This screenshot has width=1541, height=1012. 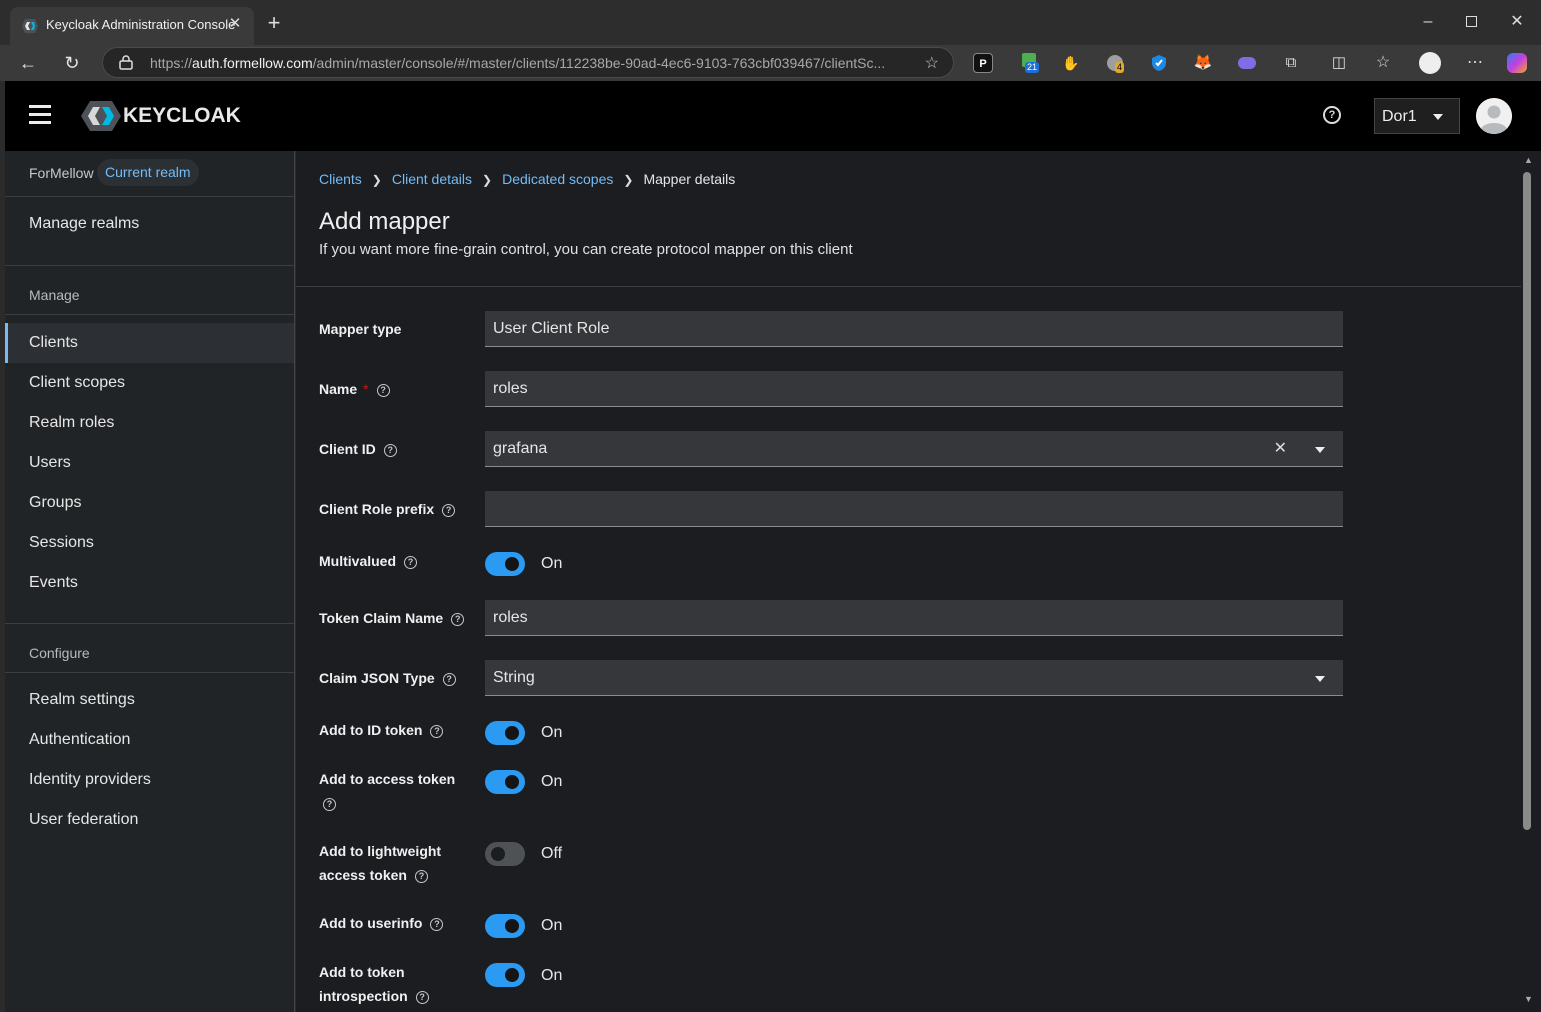 What do you see at coordinates (28, 63) in the screenshot?
I see `back-button: ←` at bounding box center [28, 63].